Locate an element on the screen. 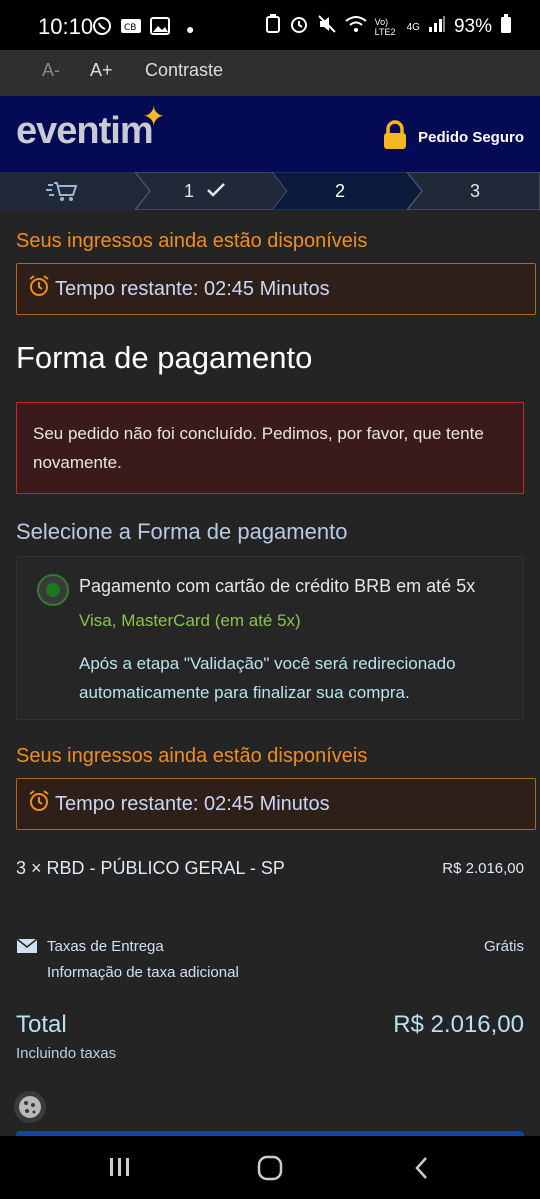 The height and width of the screenshot is (1199, 540). notification-icons: CB ● is located at coordinates (143, 28).